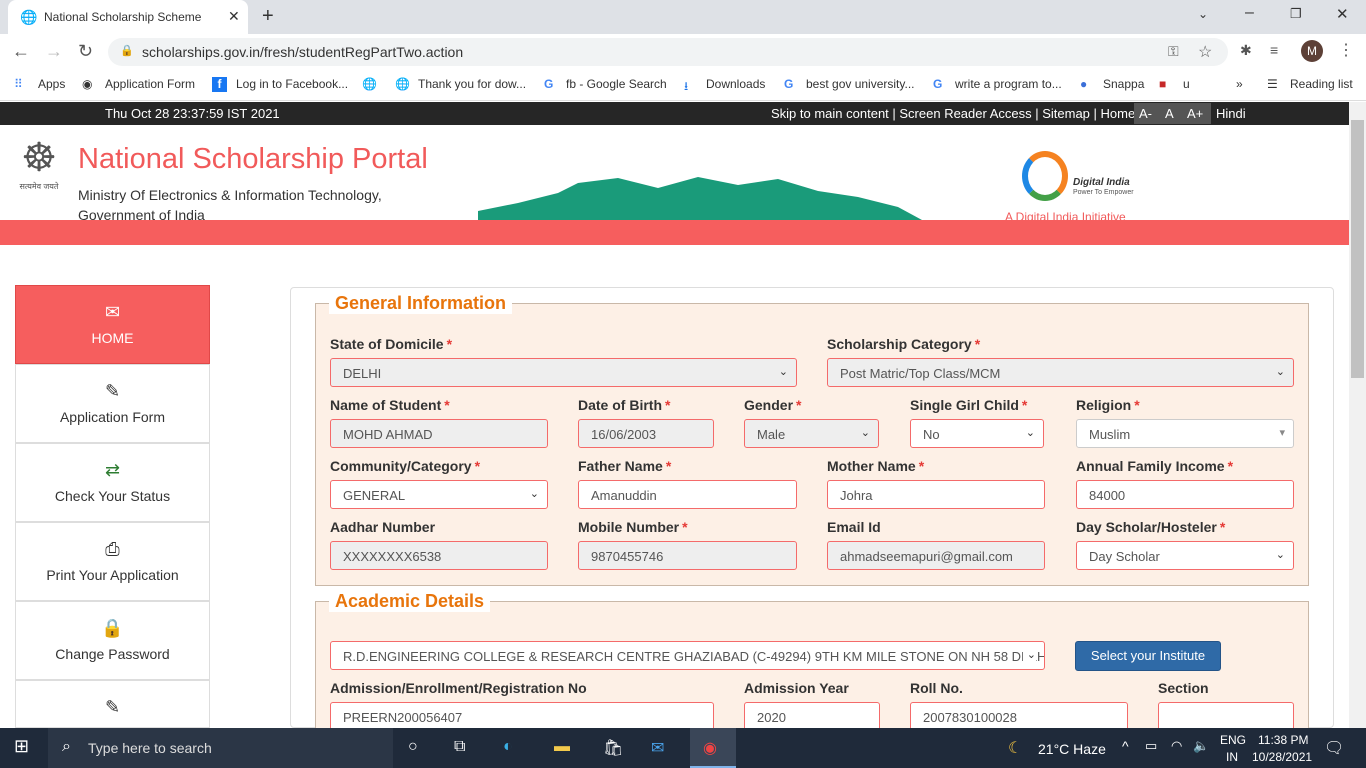 Image resolution: width=1366 pixels, height=768 pixels. Describe the element at coordinates (687, 494) in the screenshot. I see `father-name-input: Amanuddin` at that location.